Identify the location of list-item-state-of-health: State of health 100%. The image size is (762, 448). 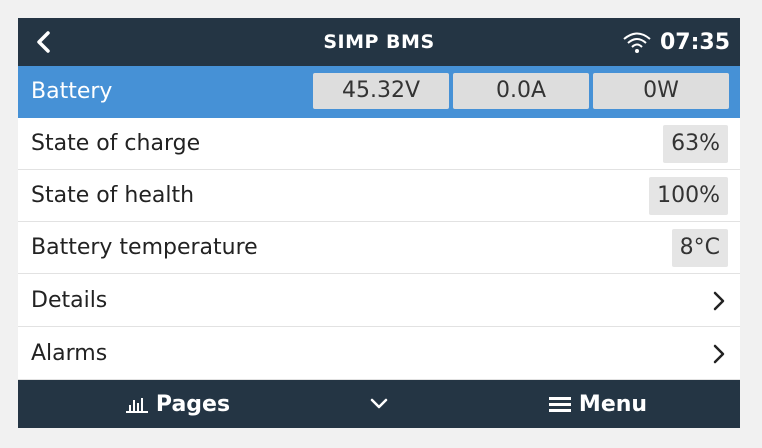
(379, 196).